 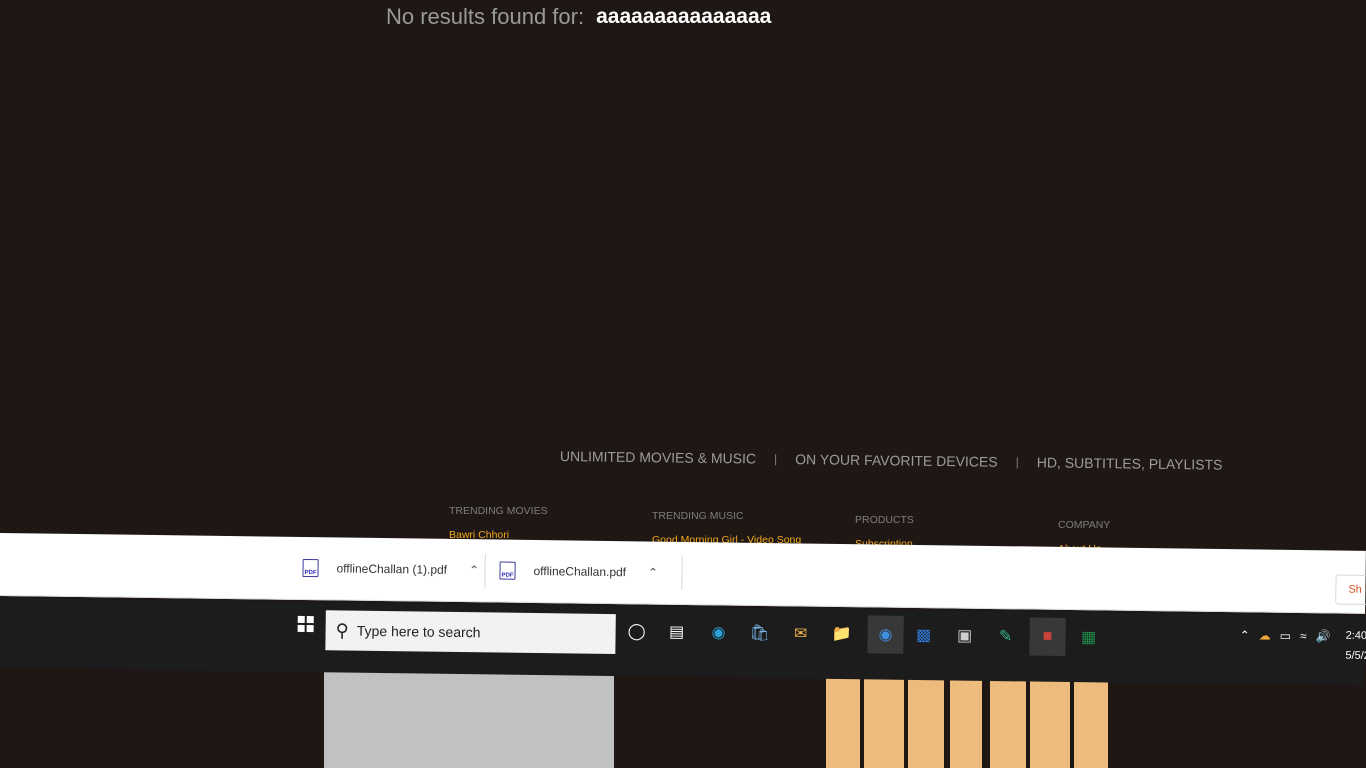 I want to click on chrome-icon: ◉, so click(x=885, y=634).